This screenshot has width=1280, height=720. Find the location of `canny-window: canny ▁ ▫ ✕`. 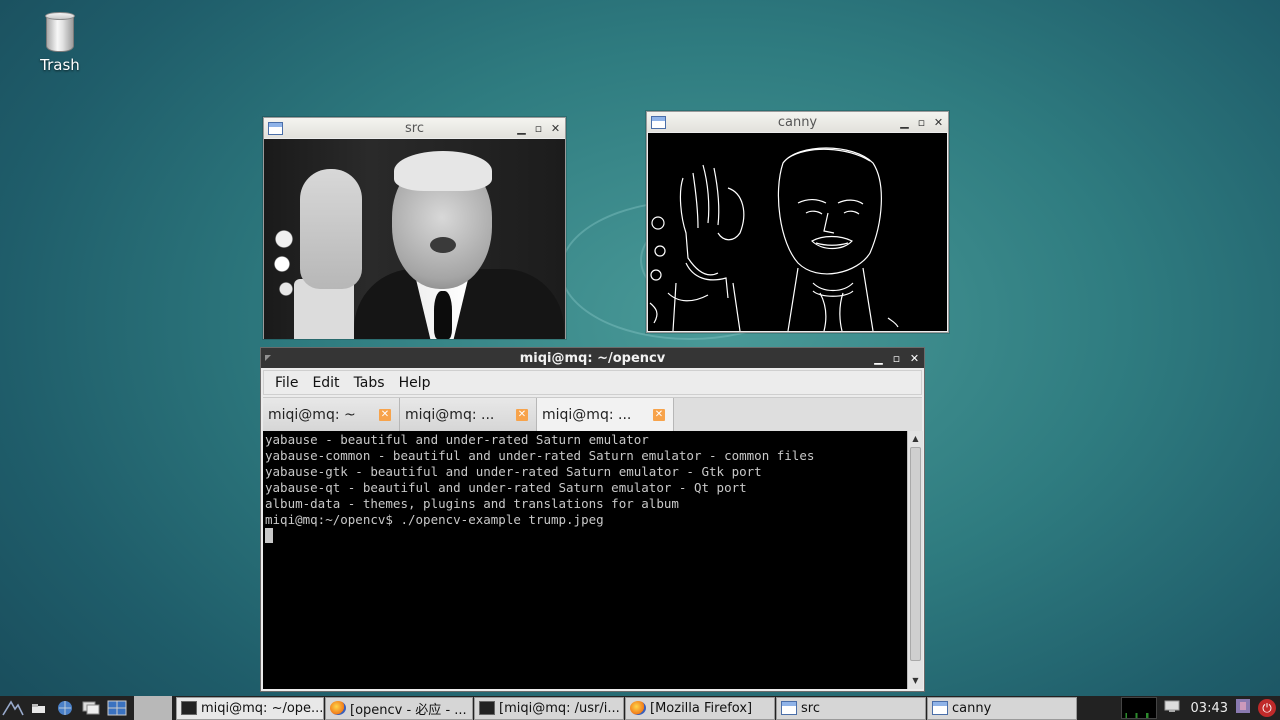

canny-window: canny ▁ ▫ ✕ is located at coordinates (797, 222).